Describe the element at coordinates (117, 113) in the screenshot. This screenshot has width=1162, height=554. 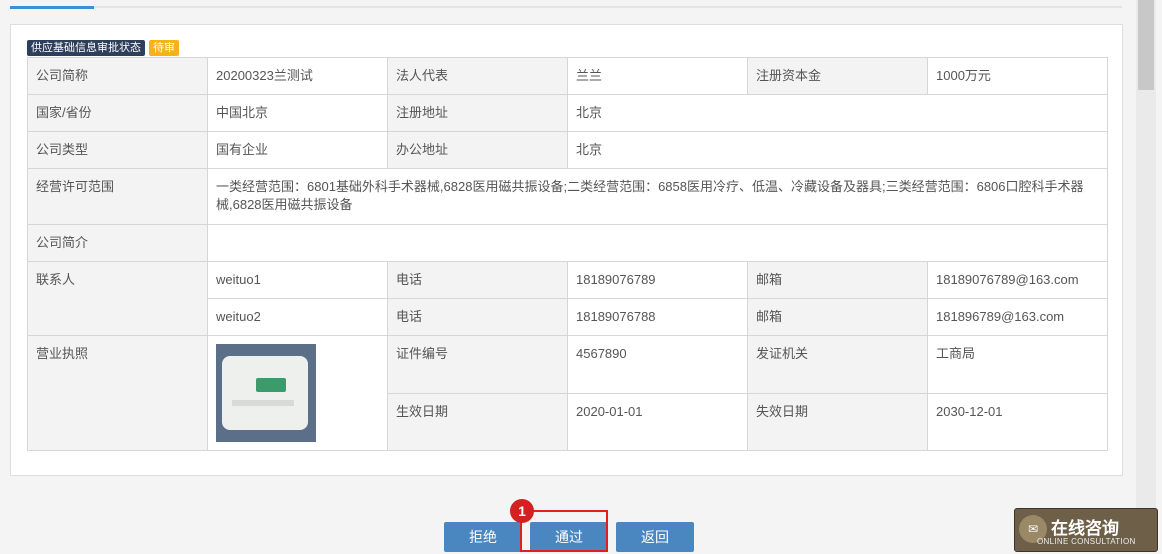
I see `province-label: 国家/省份` at that location.